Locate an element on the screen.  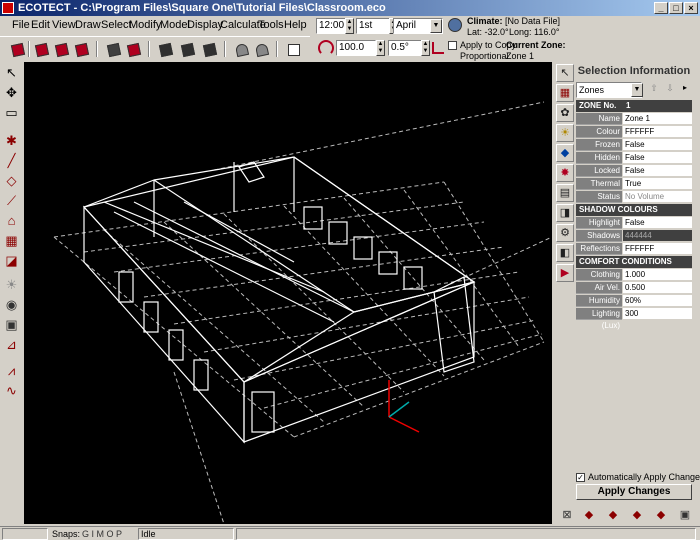
minimize-button: _ is located at coordinates (661, 8).